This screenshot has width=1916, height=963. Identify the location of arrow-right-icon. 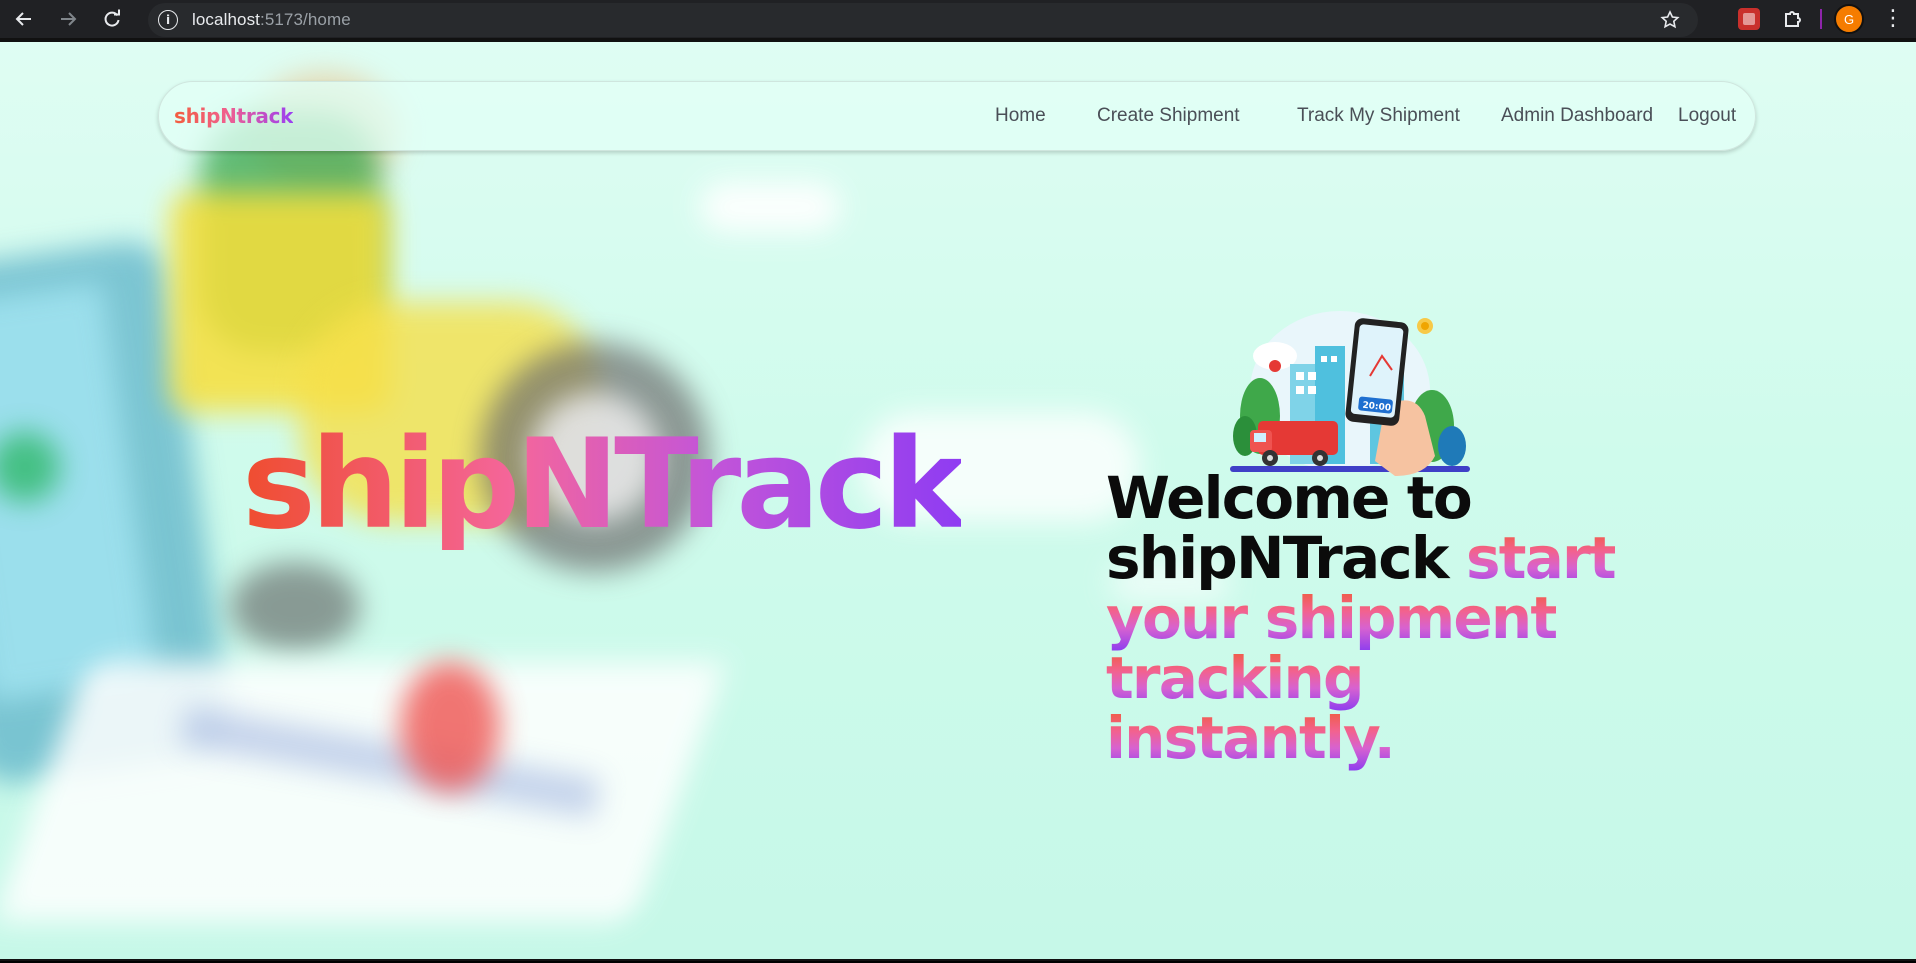
(69, 19).